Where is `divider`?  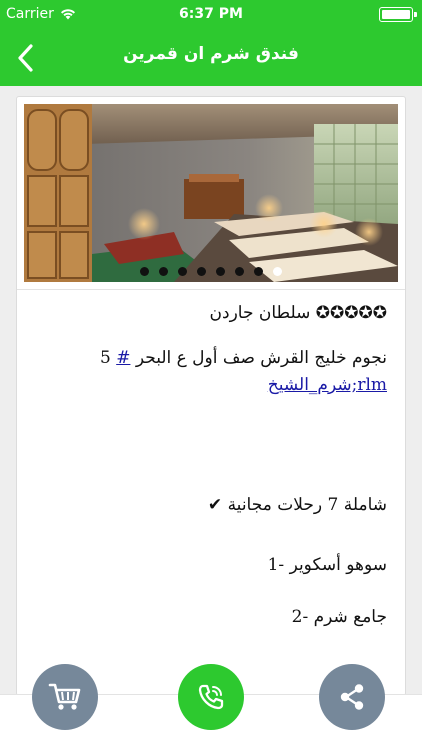
divider is located at coordinates (211, 289).